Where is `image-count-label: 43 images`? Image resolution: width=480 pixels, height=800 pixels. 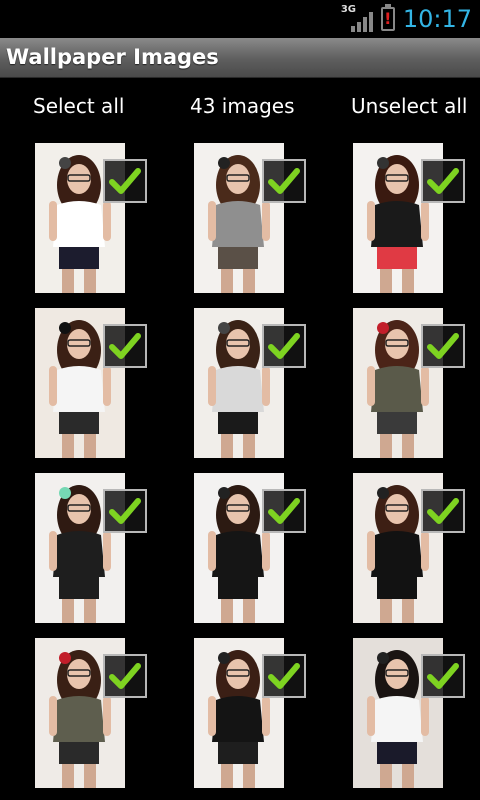
image-count-label: 43 images is located at coordinates (242, 106).